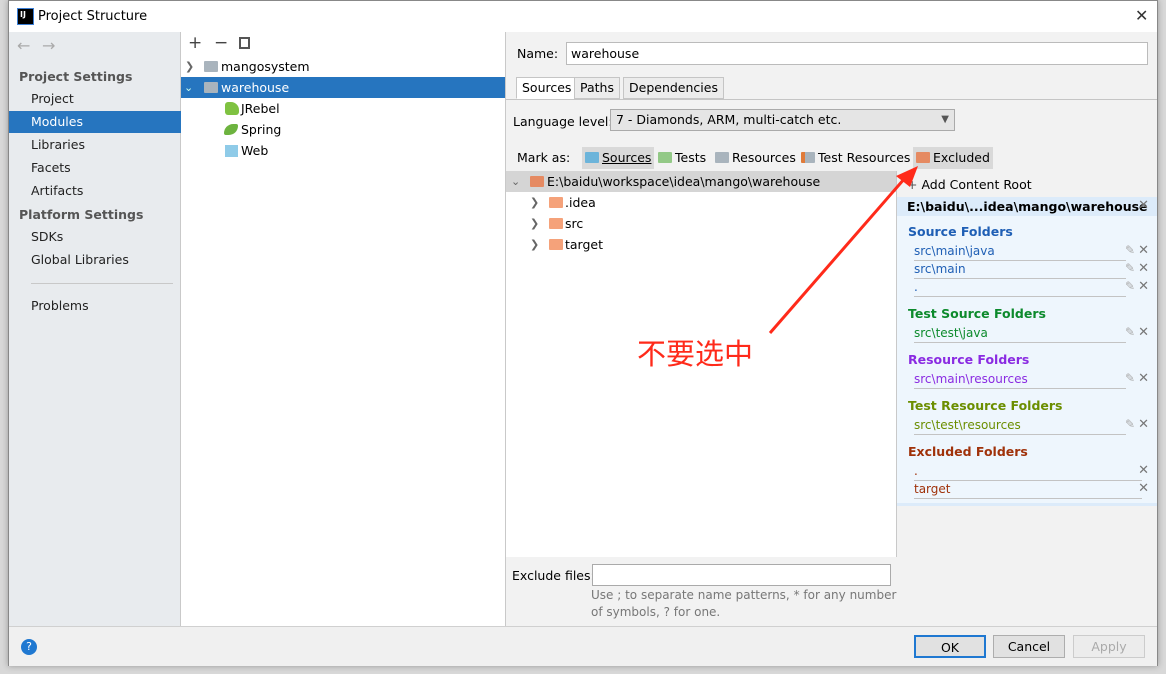 The width and height of the screenshot is (1166, 674). What do you see at coordinates (695, 354) in the screenshot?
I see `annotation-text: 不要选中` at bounding box center [695, 354].